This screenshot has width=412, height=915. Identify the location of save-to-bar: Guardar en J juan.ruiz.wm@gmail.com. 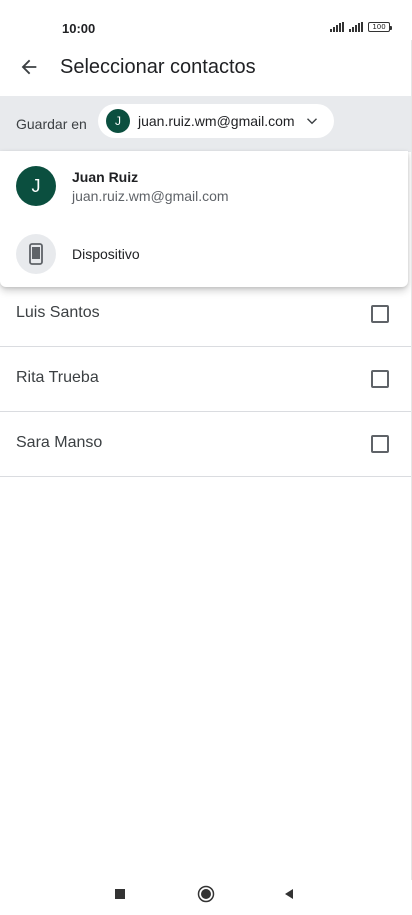
(206, 124).